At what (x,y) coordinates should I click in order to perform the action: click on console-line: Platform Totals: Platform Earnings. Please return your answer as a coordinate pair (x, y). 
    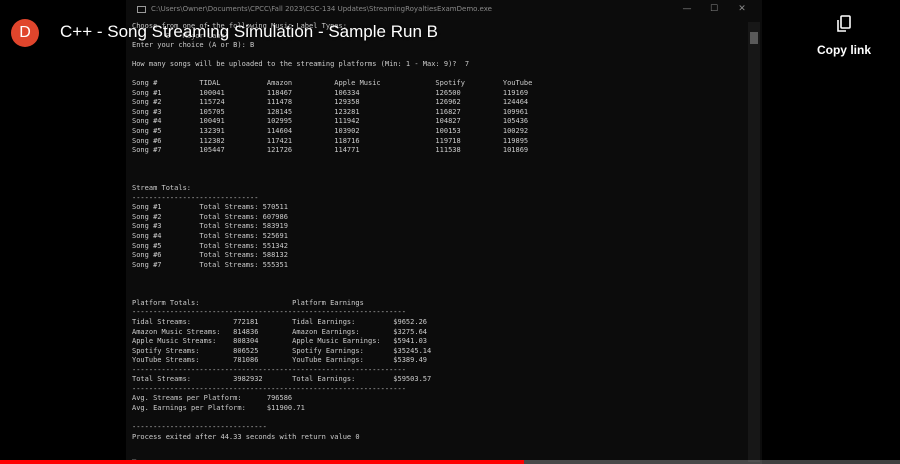
    Looking at the image, I should click on (248, 302).